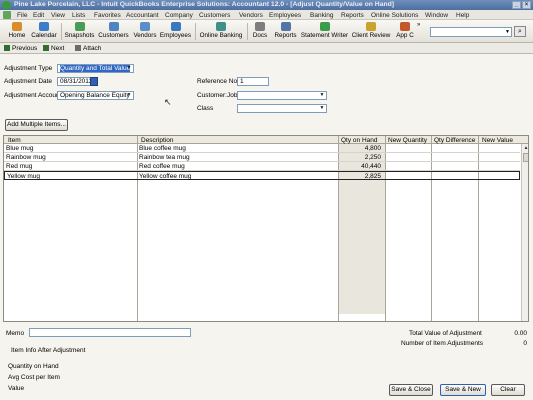 This screenshot has height=400, width=533. What do you see at coordinates (454, 140) in the screenshot?
I see `column-header-qty-difference: Qty Difference` at bounding box center [454, 140].